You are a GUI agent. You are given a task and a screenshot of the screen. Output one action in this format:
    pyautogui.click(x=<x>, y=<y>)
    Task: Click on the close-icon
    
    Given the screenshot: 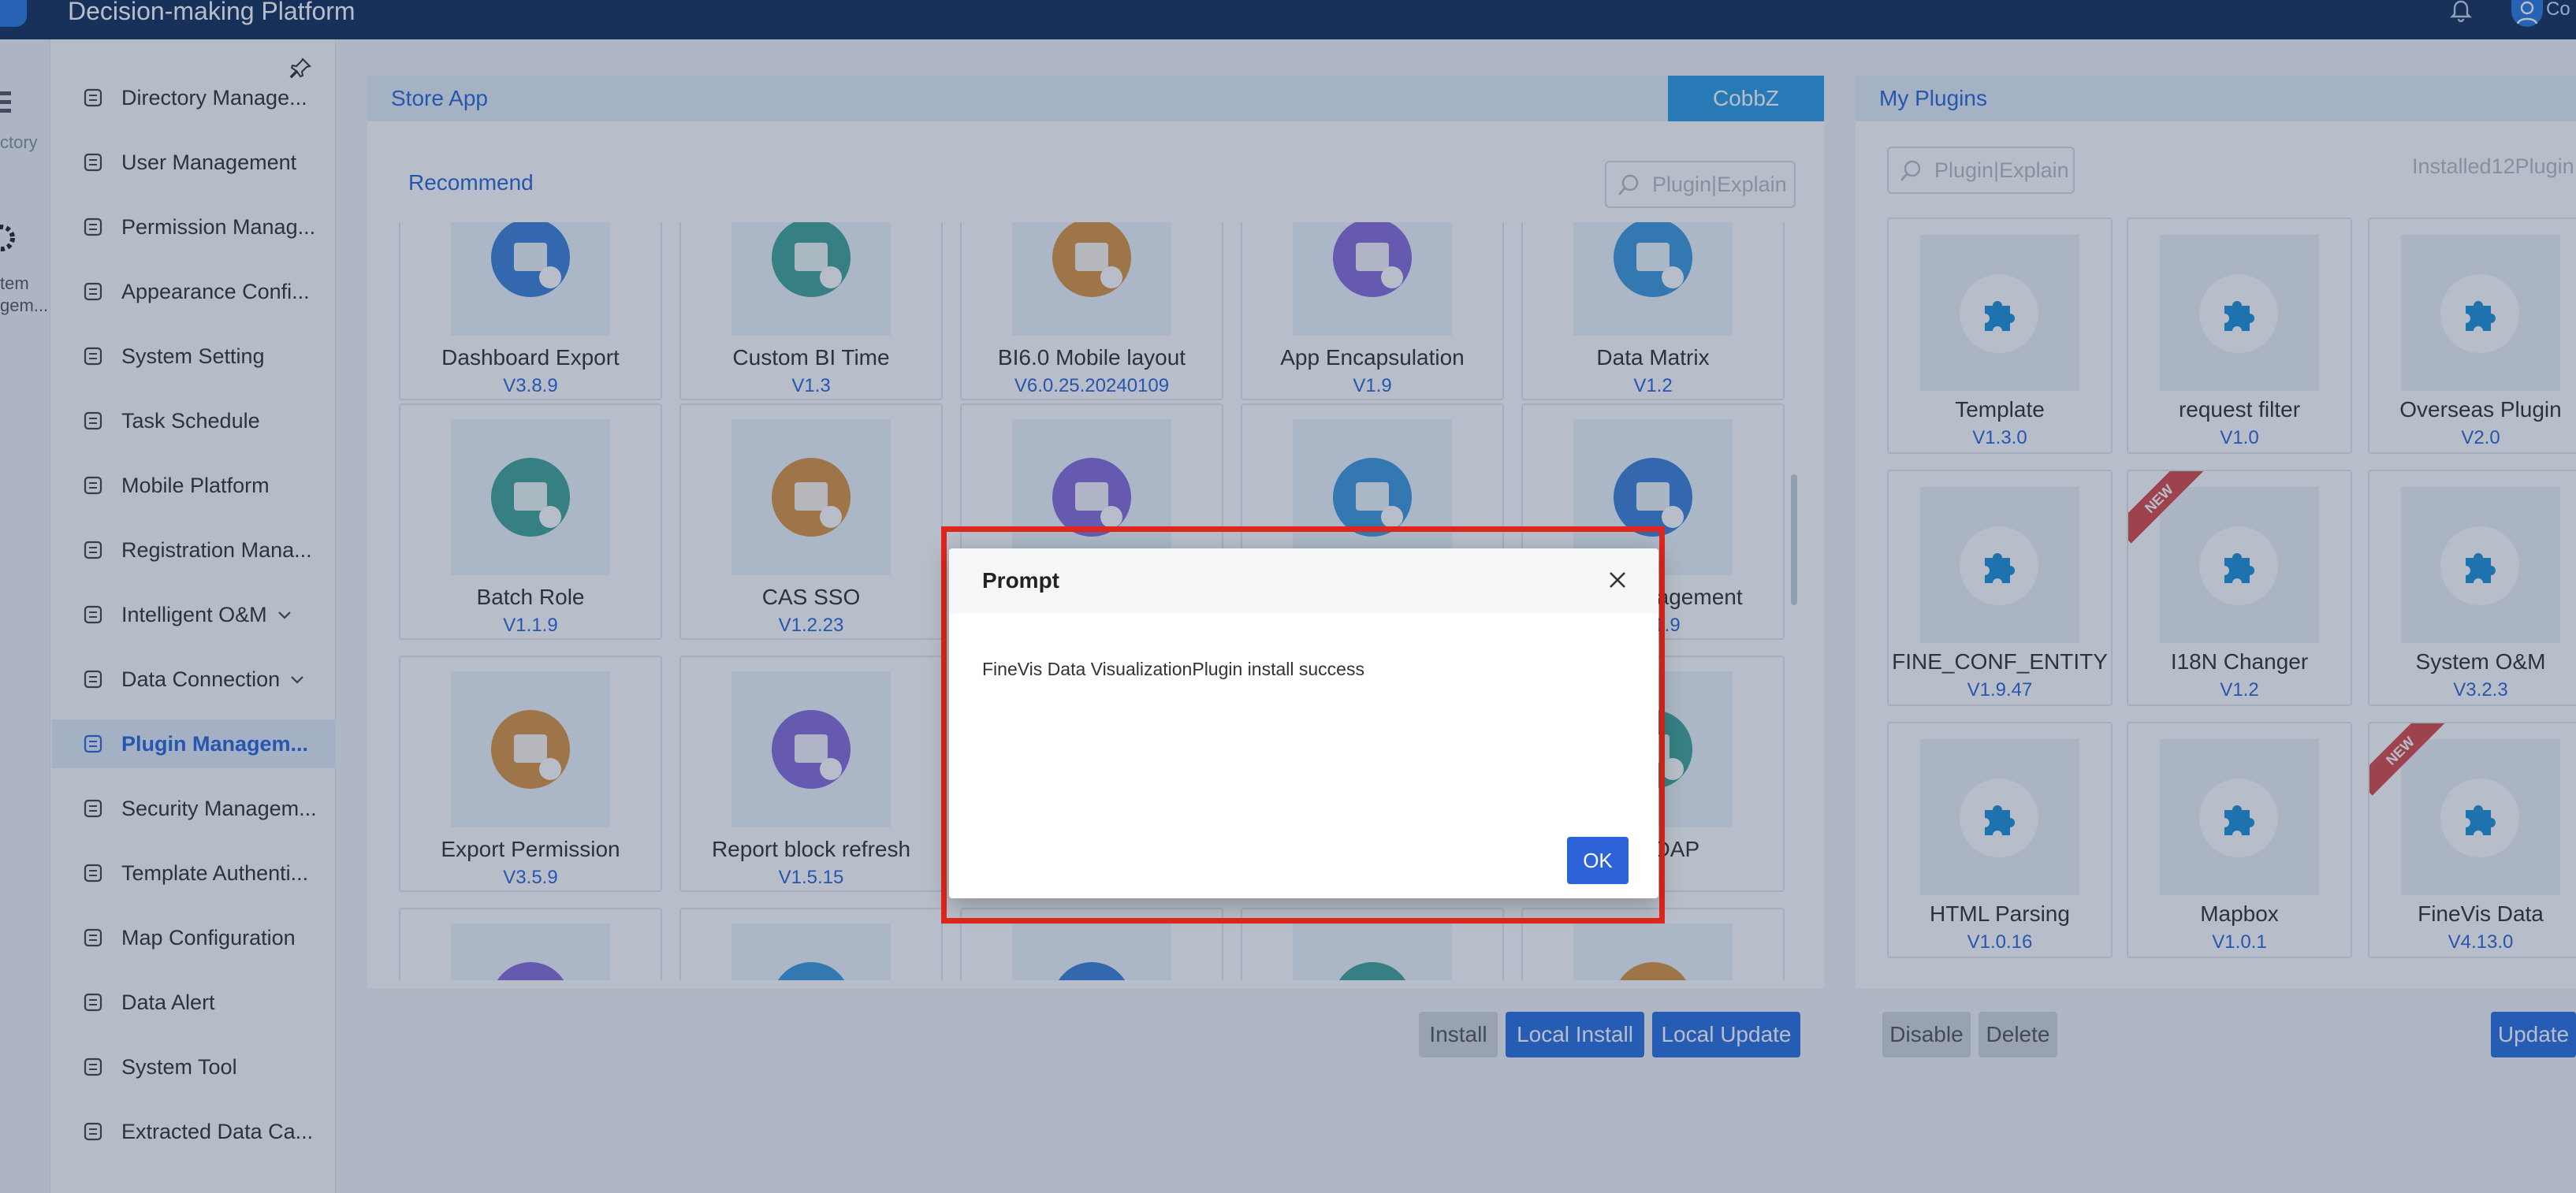 What is the action you would take?
    pyautogui.click(x=1617, y=580)
    